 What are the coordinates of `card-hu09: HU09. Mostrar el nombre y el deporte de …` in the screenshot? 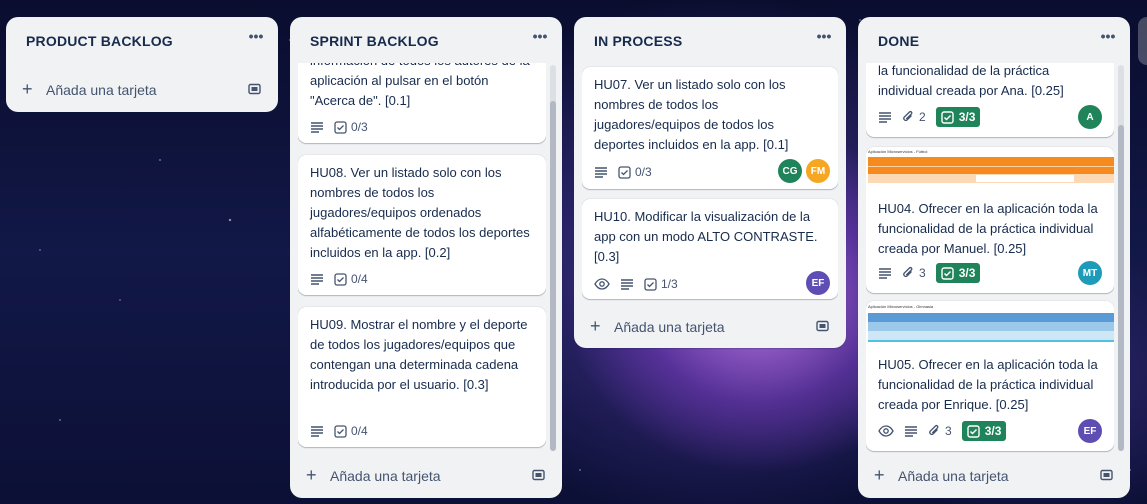 It's located at (422, 377).